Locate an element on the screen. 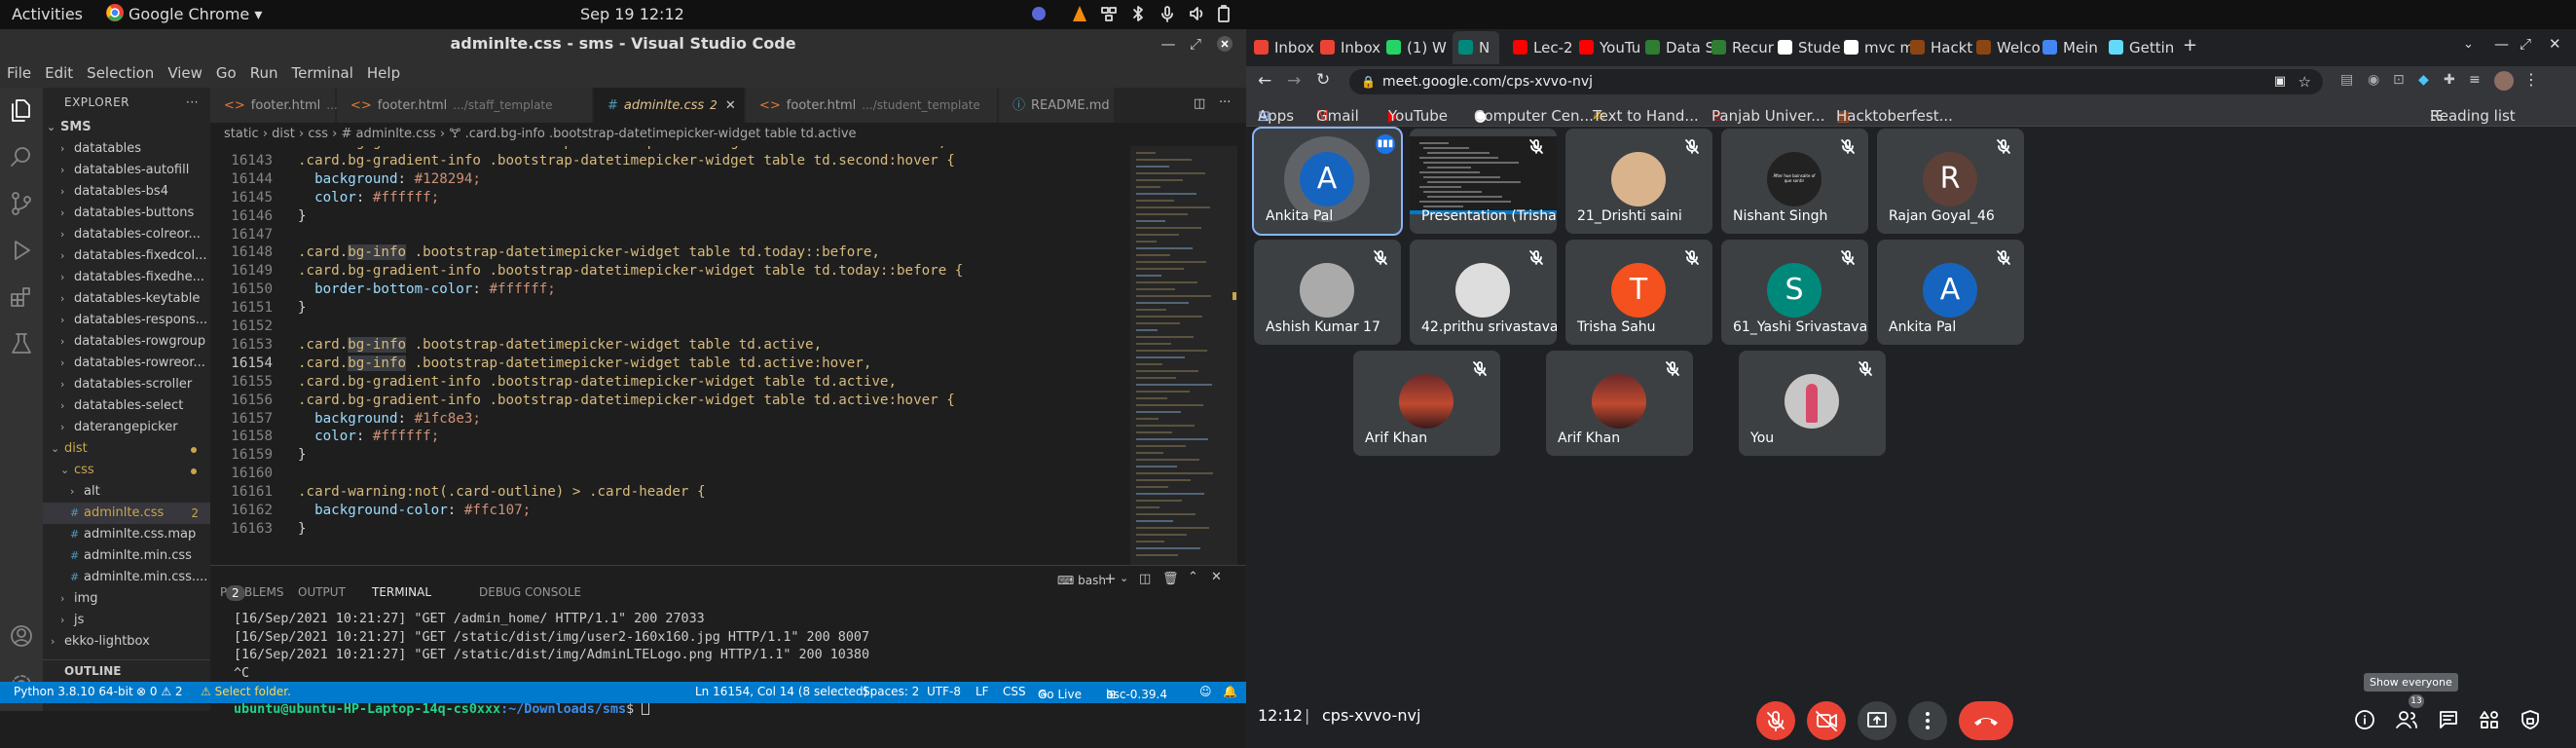  editor-tab: ⓘ README.md is located at coordinates (1056, 106).